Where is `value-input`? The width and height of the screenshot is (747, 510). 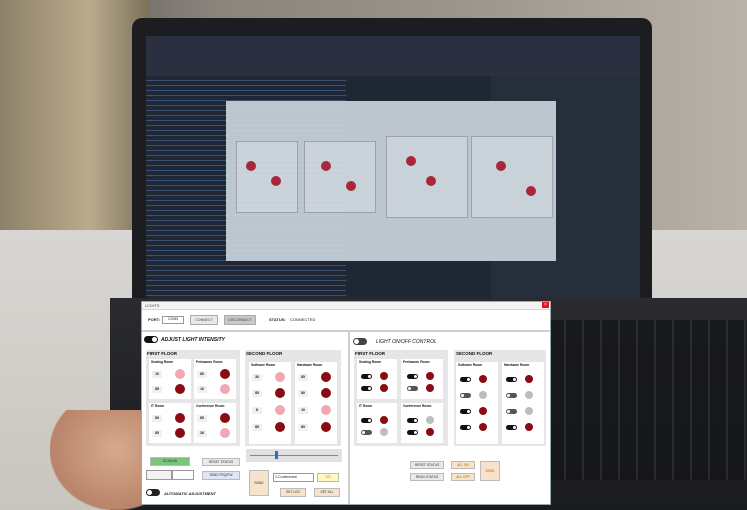 value-input is located at coordinates (159, 475).